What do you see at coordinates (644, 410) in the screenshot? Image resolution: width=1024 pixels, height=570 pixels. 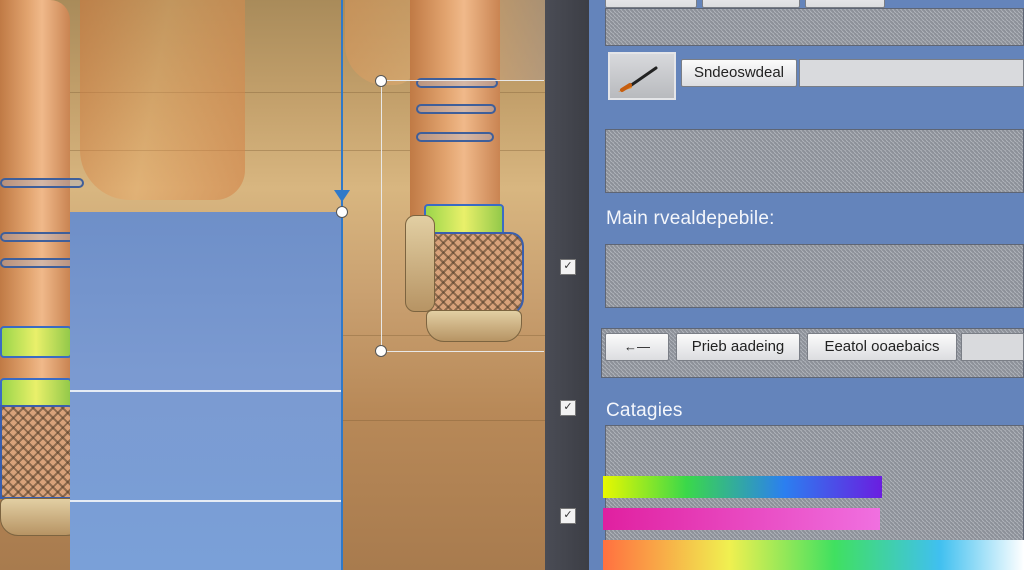 I see `section-heading-categories: Catagies` at bounding box center [644, 410].